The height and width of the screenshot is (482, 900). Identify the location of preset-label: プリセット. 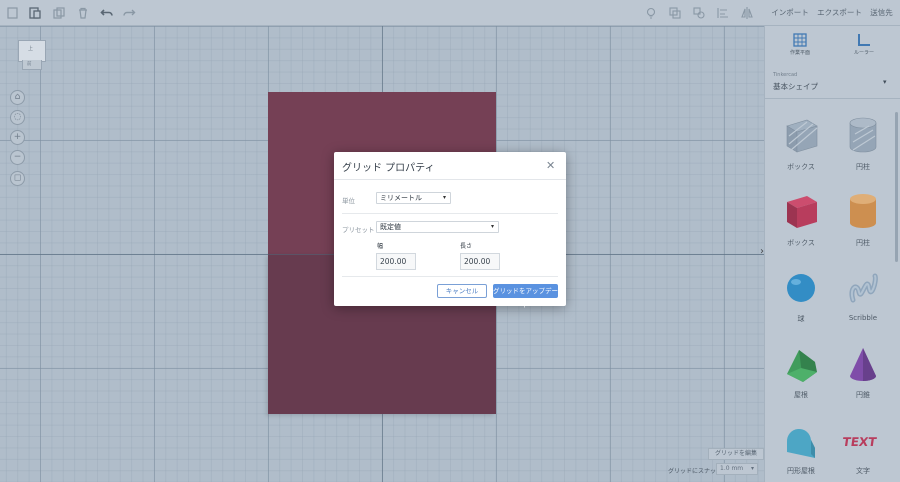
(358, 230).